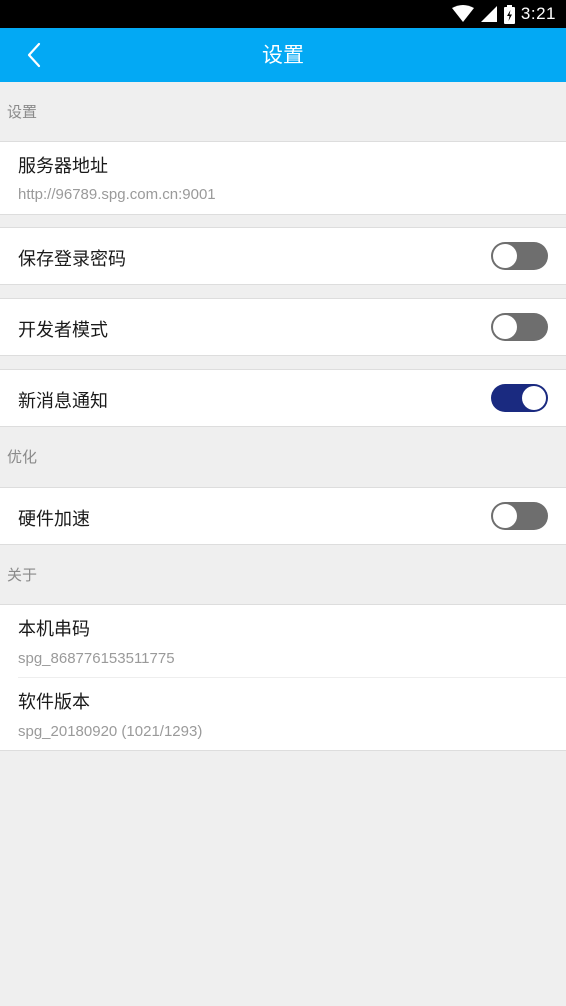 The height and width of the screenshot is (1006, 566). I want to click on server-address-row: 服务器地址 http://96789.spg.com.cn:9001, so click(283, 178).